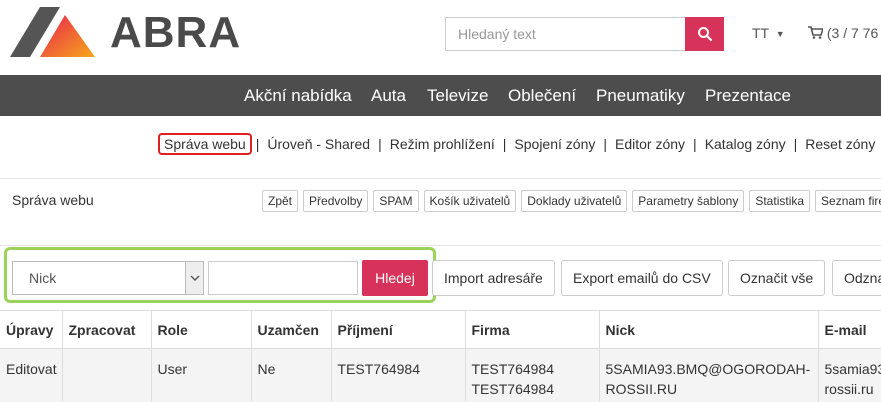  I want to click on toolbar-kosik-uzivatelu-button: Košík uživatelů, so click(470, 201).